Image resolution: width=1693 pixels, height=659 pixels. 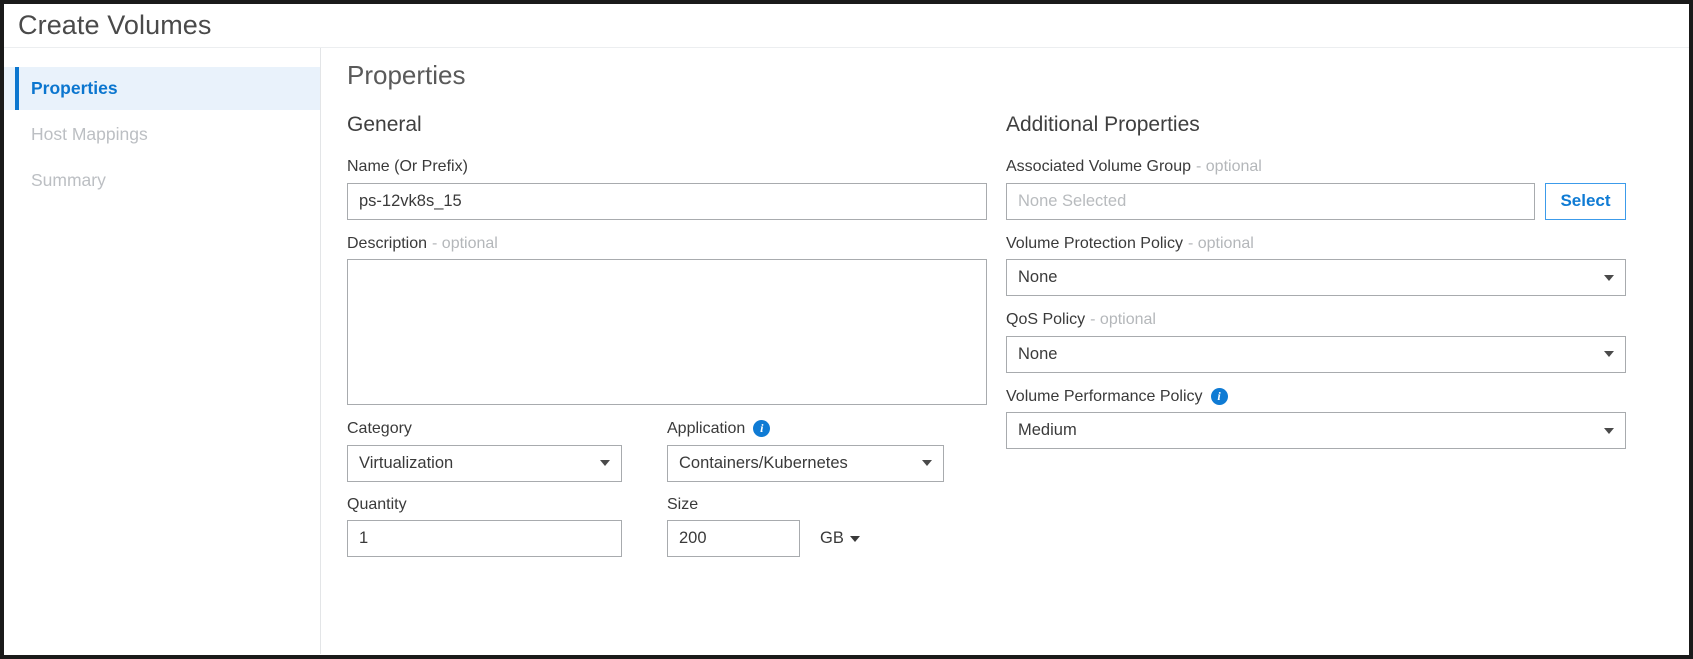 I want to click on name-label-text: Name (Or Prefix), so click(x=407, y=166).